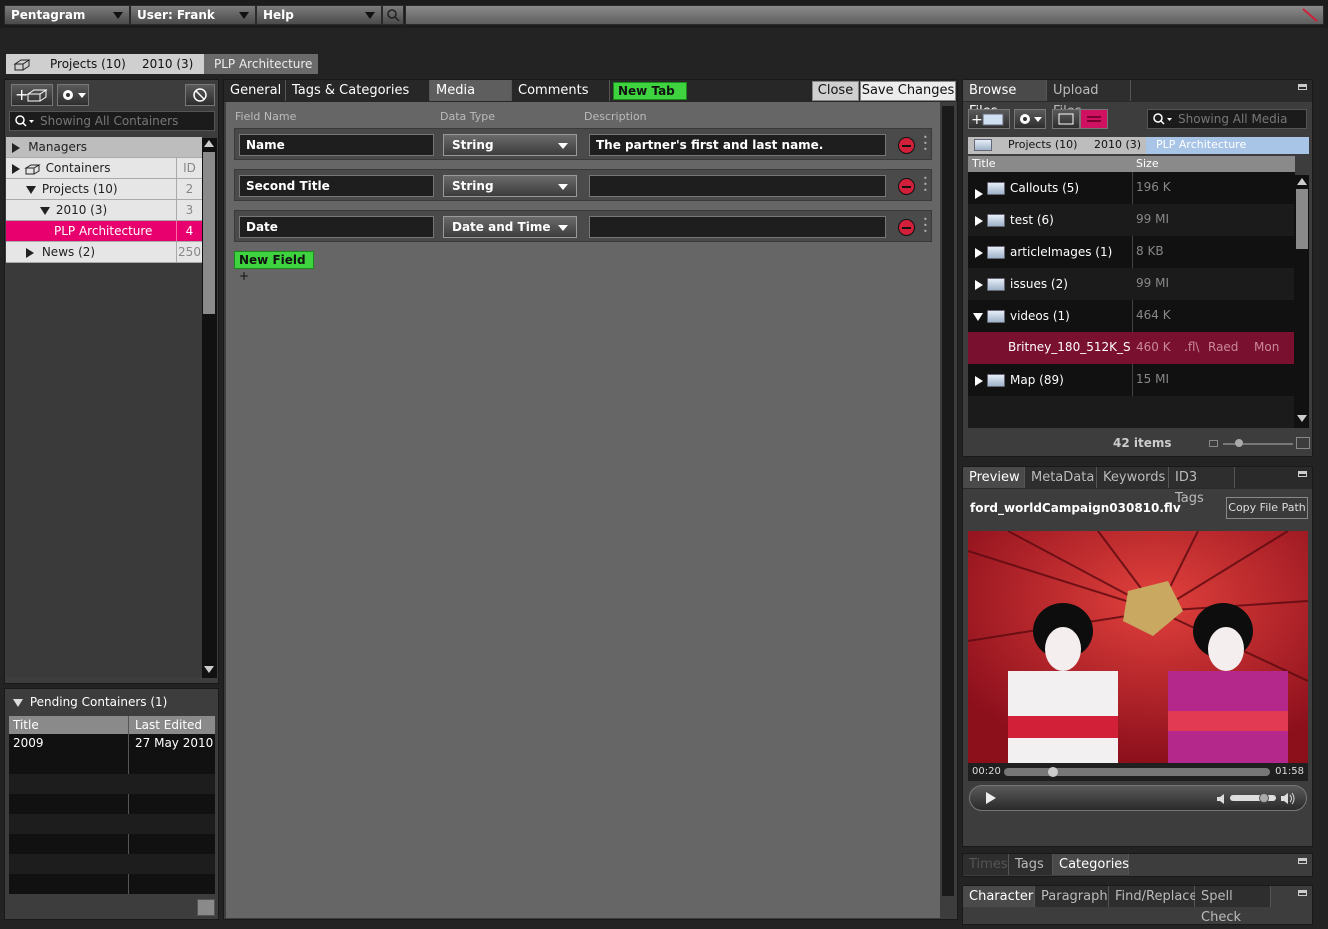  What do you see at coordinates (336, 227) in the screenshot?
I see `field-name-input: Date` at bounding box center [336, 227].